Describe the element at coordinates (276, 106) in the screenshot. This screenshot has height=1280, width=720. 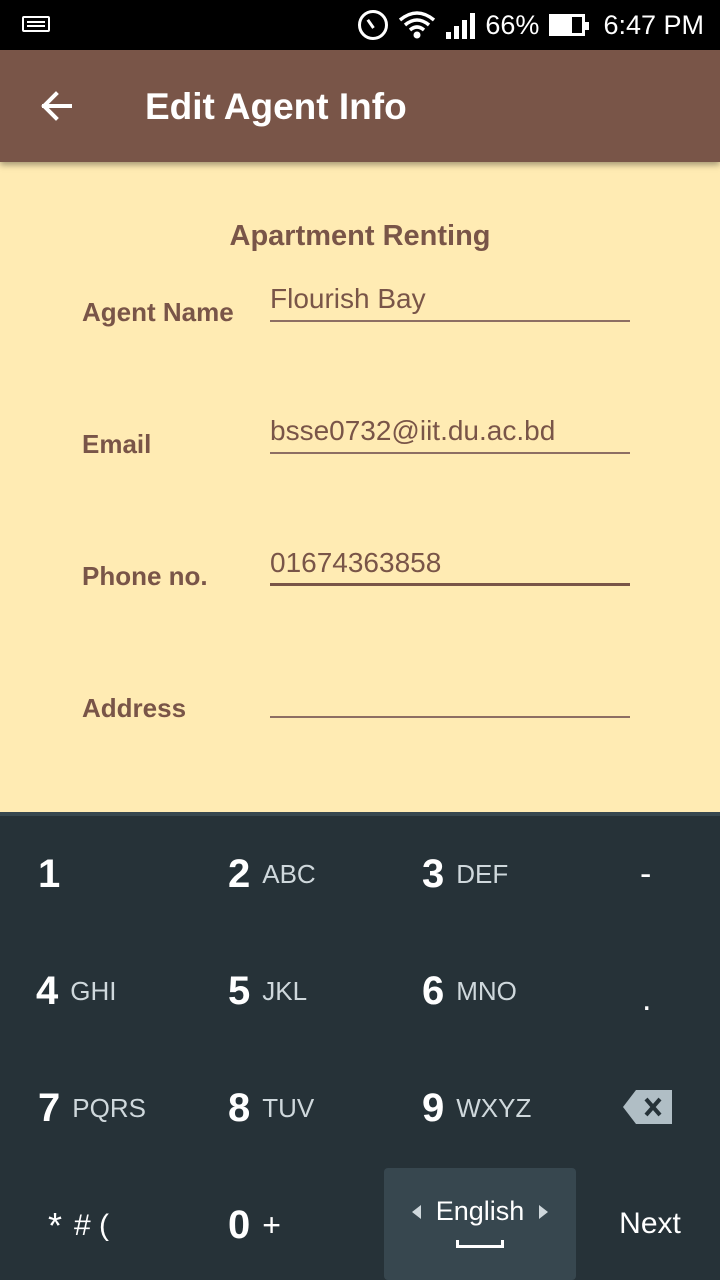
I see `page-title: Edit Agent Info` at that location.